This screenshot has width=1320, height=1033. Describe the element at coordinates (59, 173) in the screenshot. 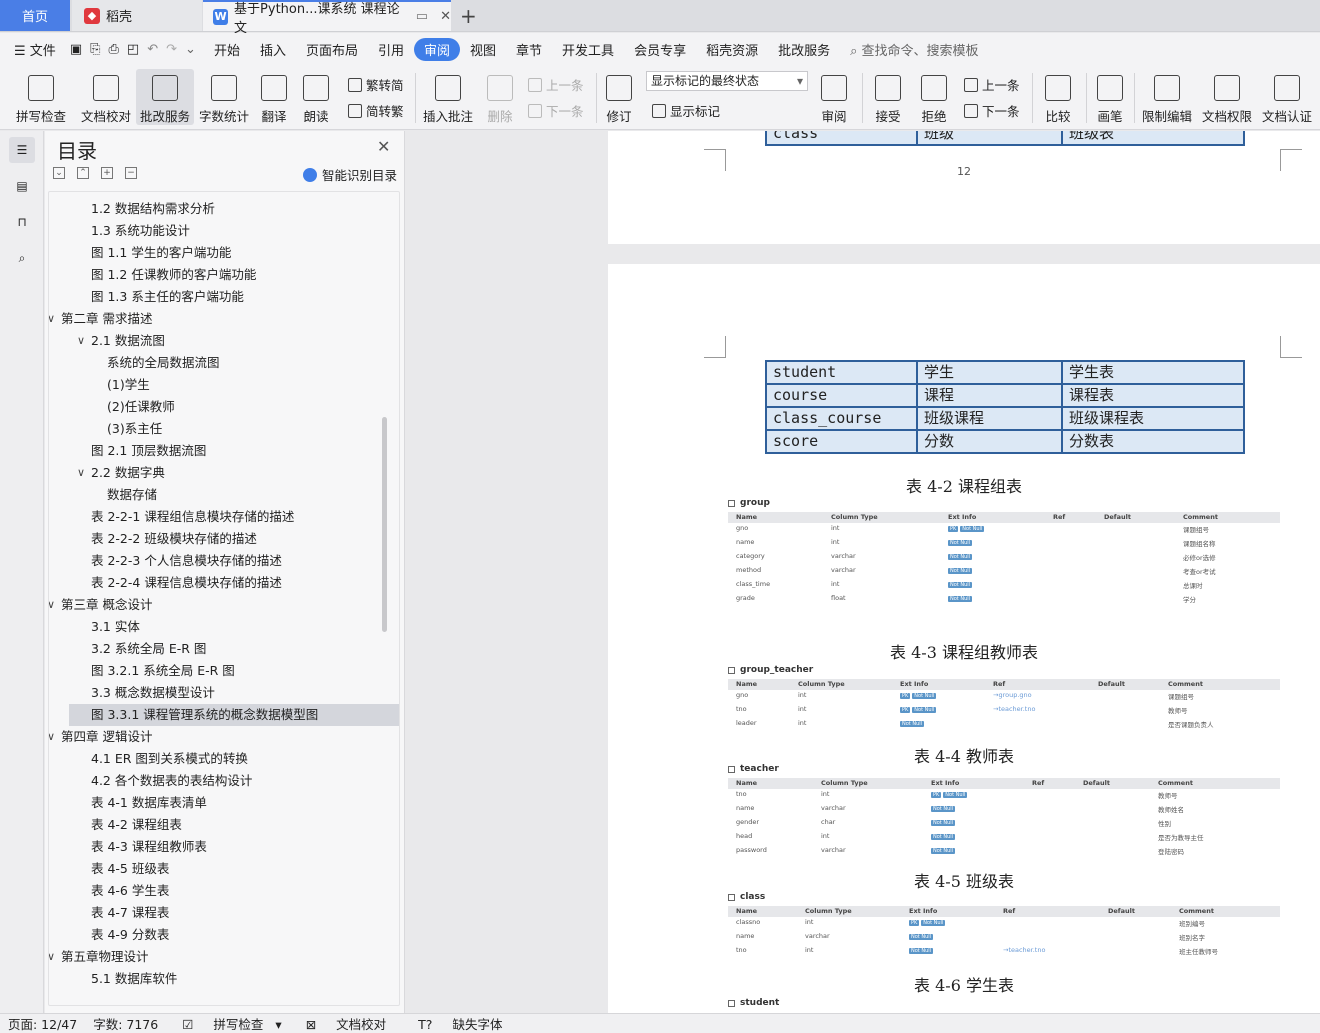

I see `collapse-all-icon: ⌄` at that location.